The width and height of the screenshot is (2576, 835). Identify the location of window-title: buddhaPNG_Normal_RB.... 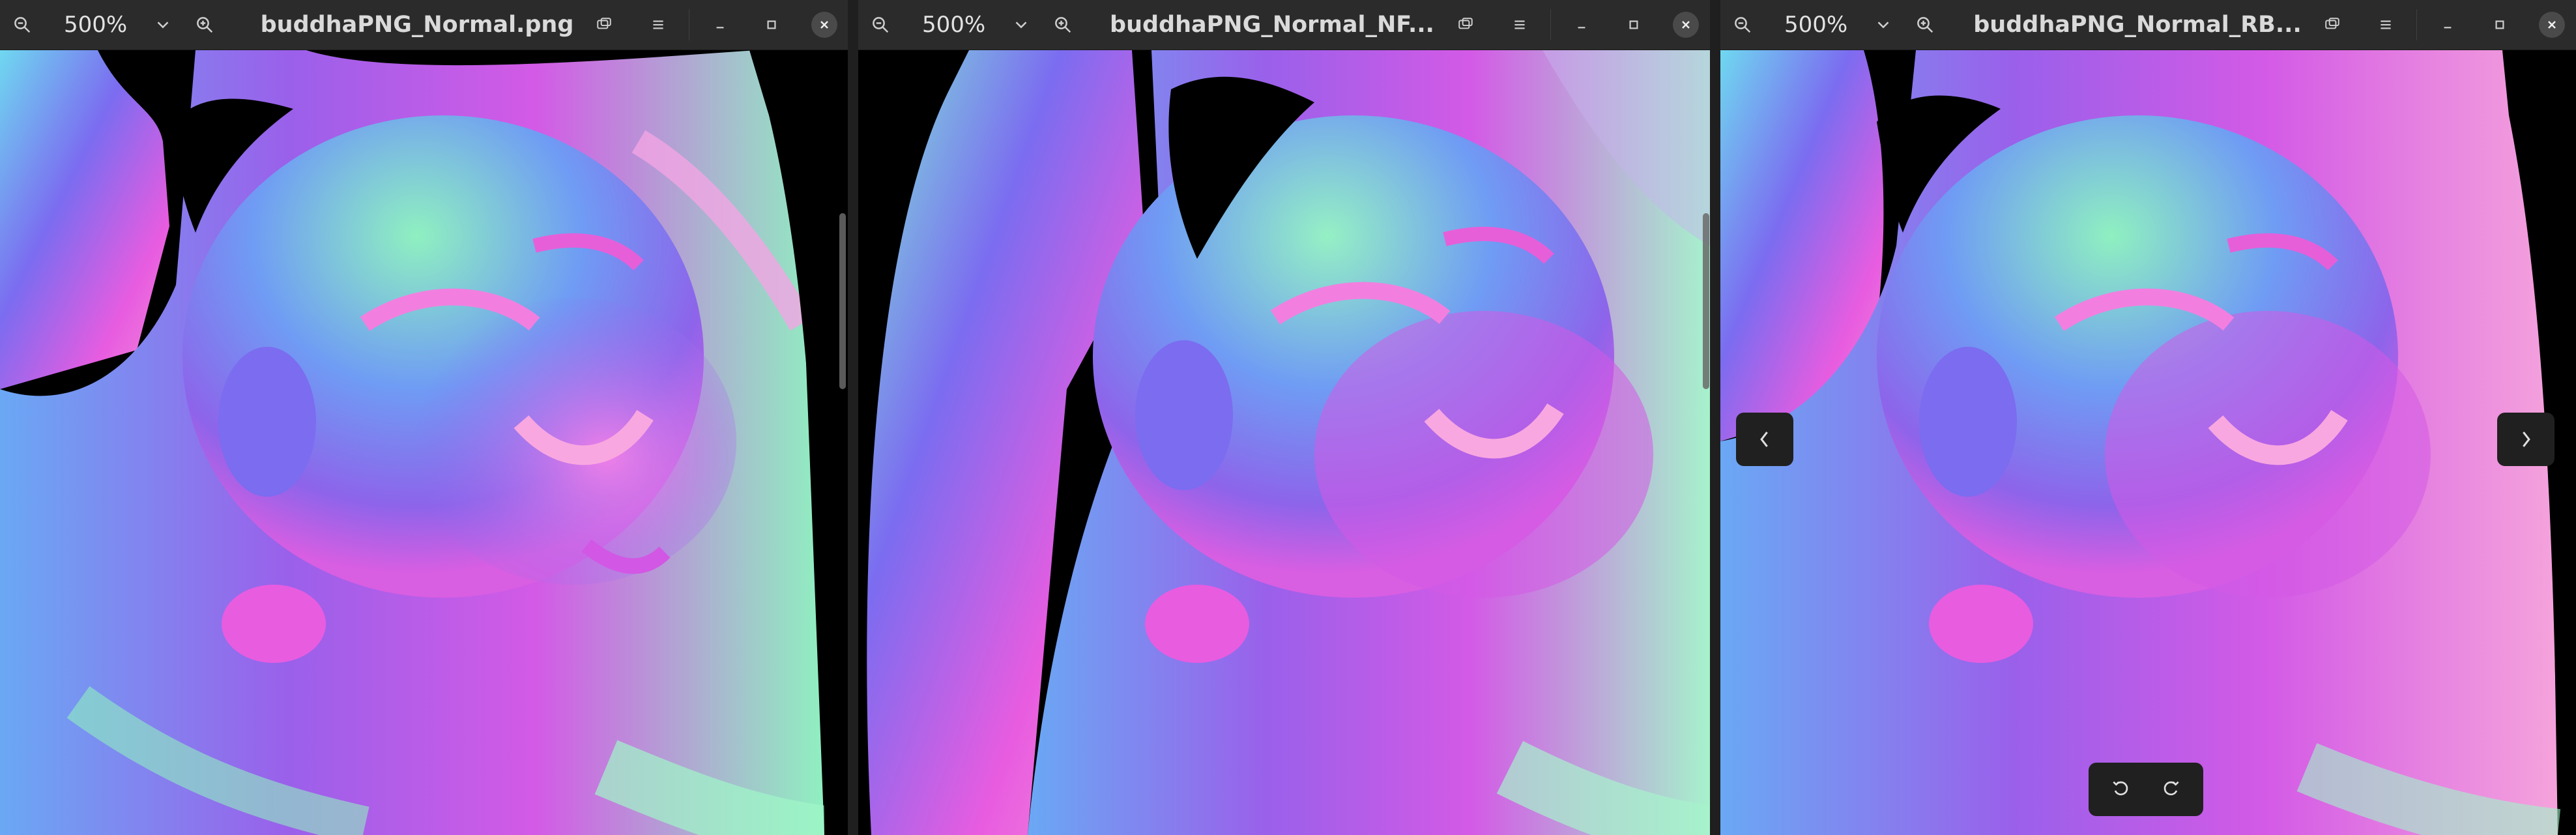
(2137, 25).